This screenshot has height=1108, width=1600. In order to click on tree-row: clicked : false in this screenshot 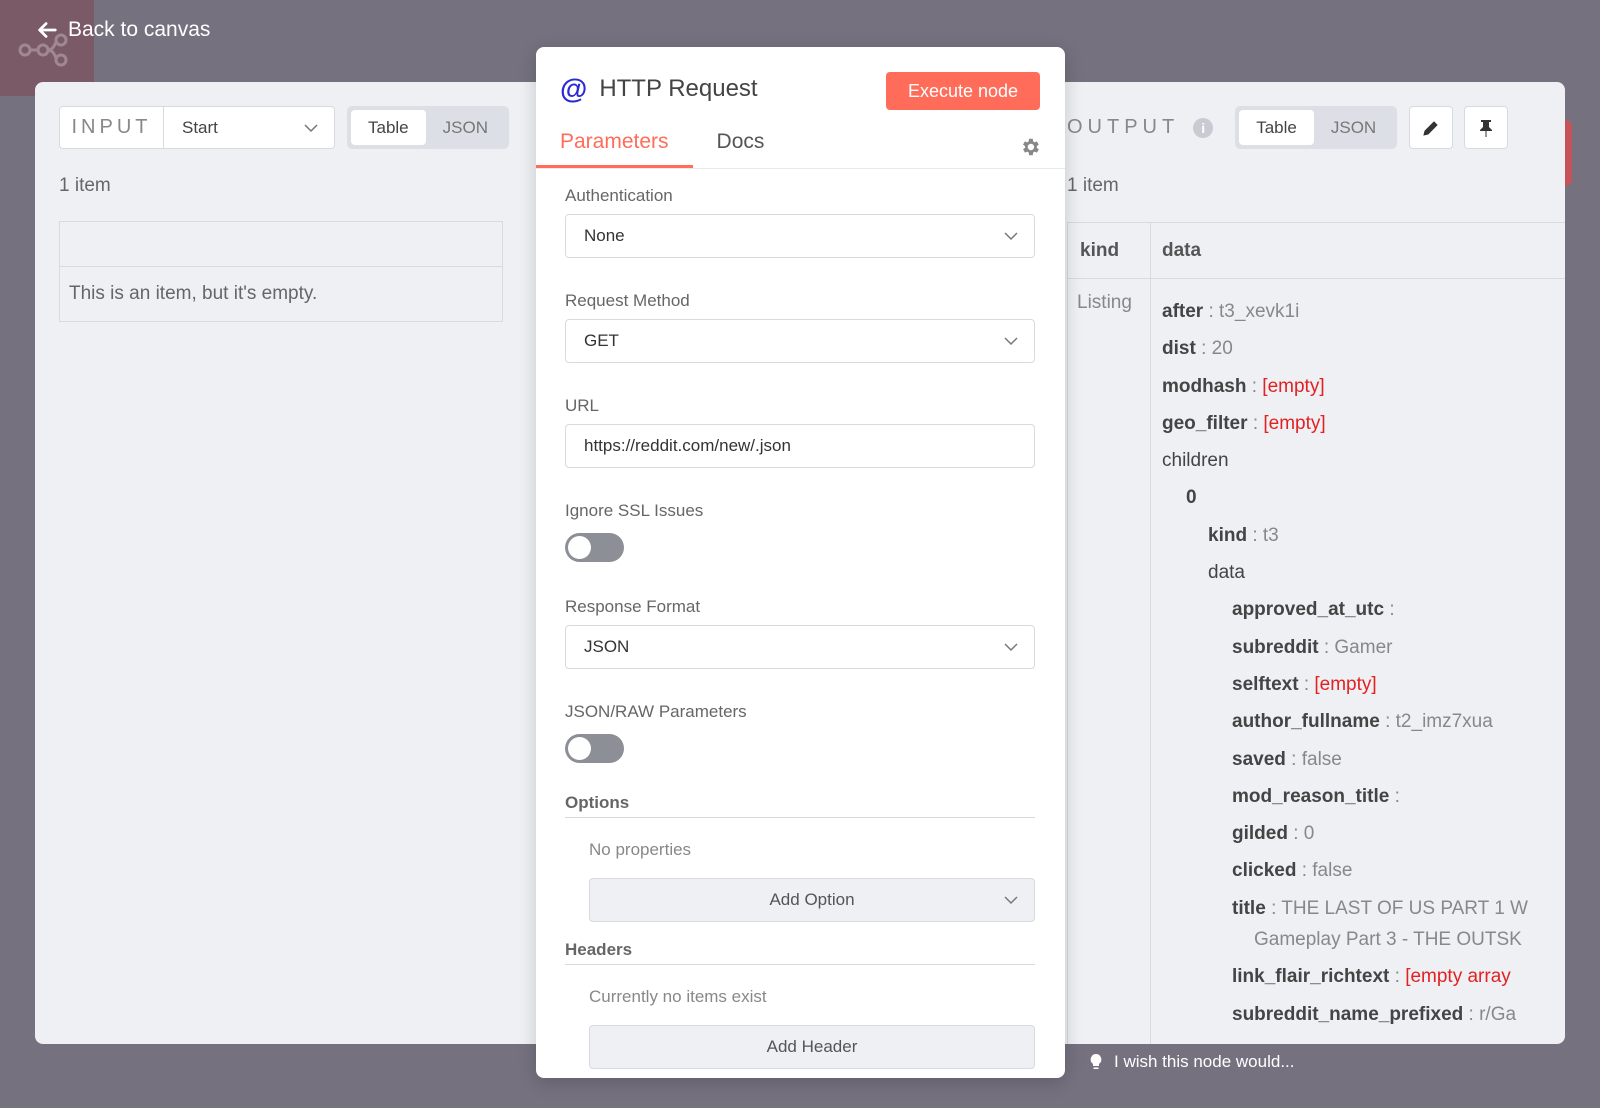, I will do `click(1292, 871)`.